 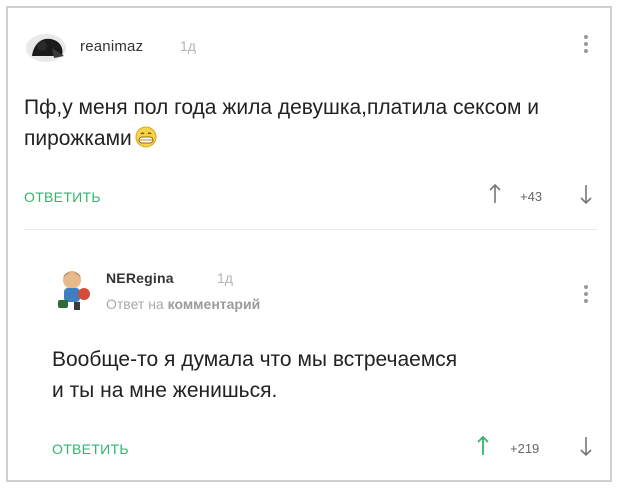 I want to click on comment-text-line-2: и ты на мне женишься., so click(x=165, y=390).